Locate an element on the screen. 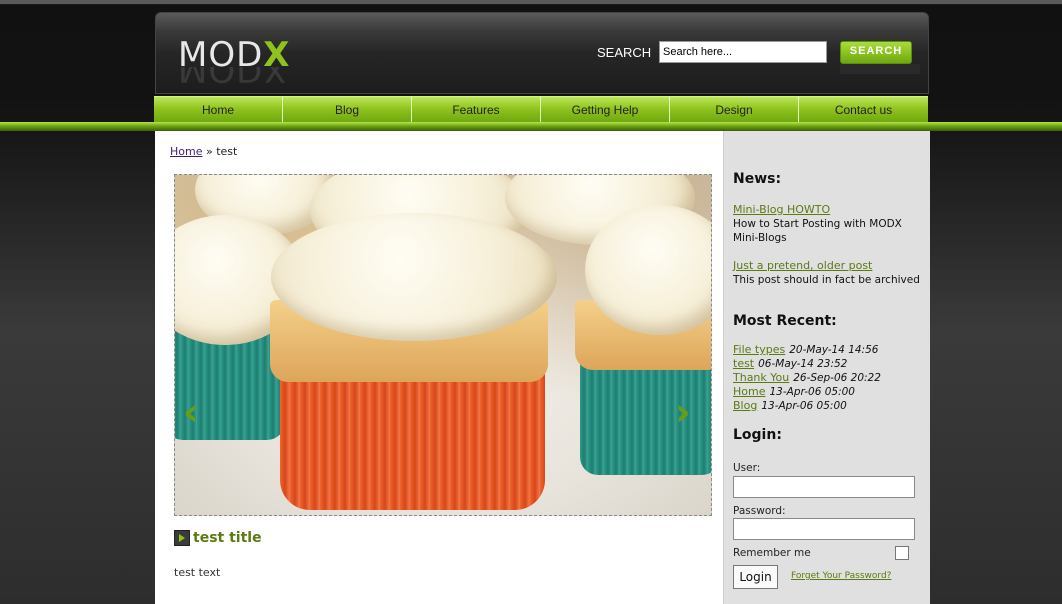 The width and height of the screenshot is (1062, 604). recent-item-date: 20-May-14 14:56 is located at coordinates (834, 350).